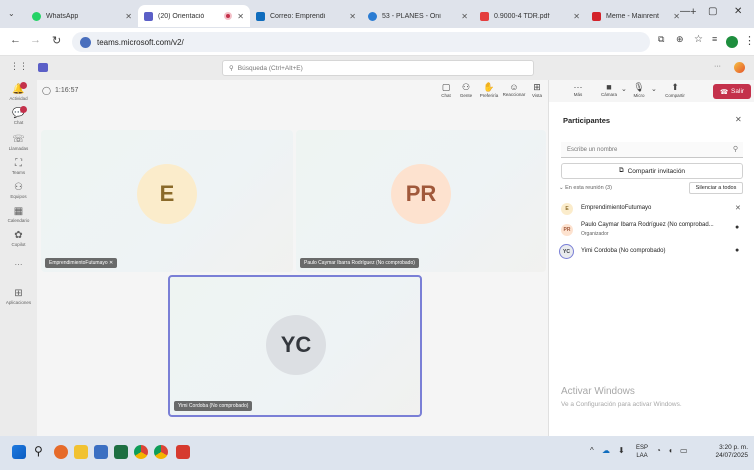  Describe the element at coordinates (489, 90) in the screenshot. I see `raise-hand-button: ✋ Preferiría` at that location.